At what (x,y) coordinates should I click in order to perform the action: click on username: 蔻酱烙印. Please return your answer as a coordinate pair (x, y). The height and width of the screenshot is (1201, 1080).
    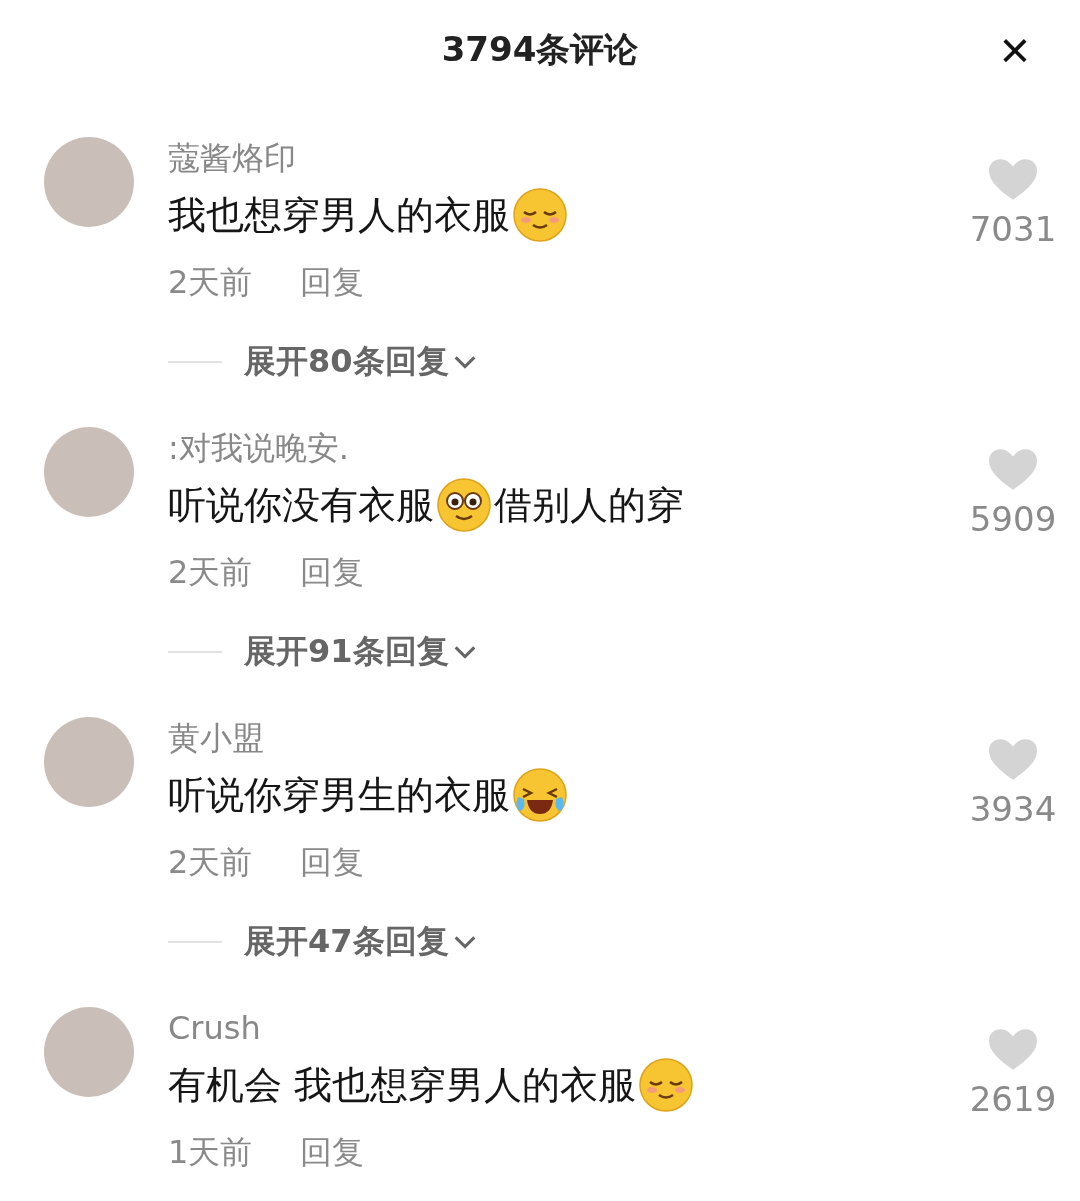
    Looking at the image, I should click on (563, 158).